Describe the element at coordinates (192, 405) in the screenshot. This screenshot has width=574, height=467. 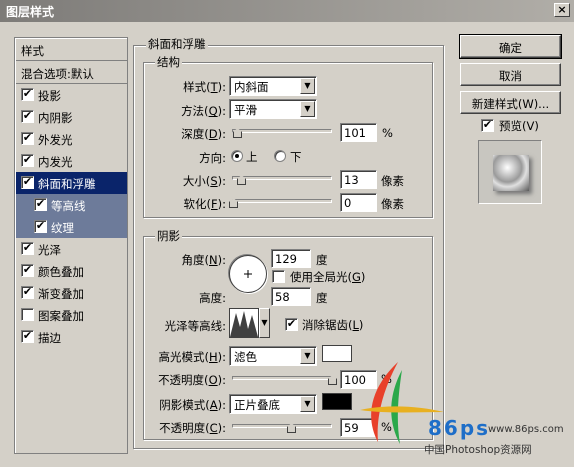
I see `shadow-mode-label: 阴影模式(A):` at that location.